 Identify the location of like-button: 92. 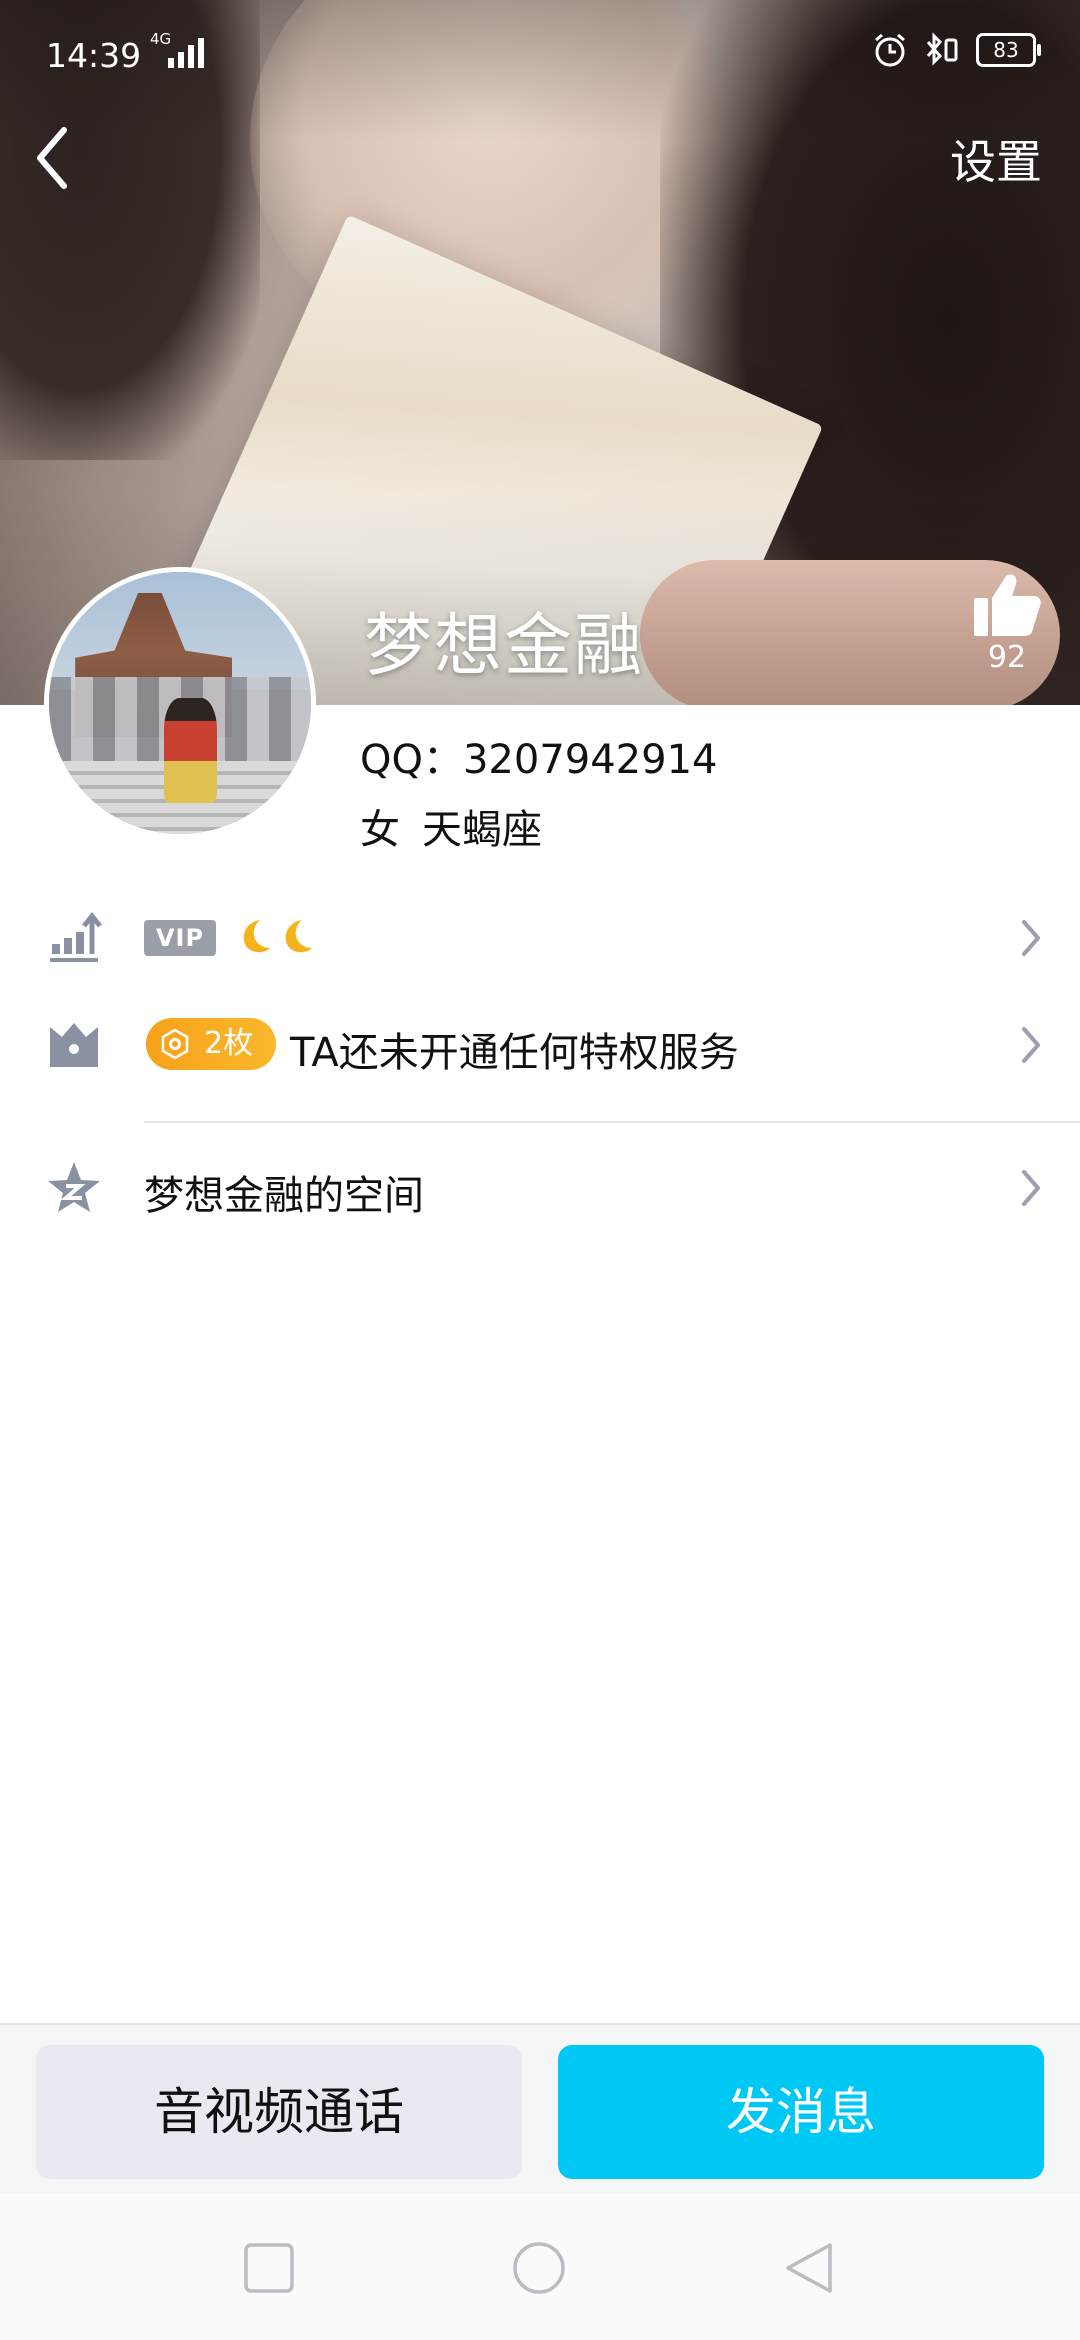
(1007, 623).